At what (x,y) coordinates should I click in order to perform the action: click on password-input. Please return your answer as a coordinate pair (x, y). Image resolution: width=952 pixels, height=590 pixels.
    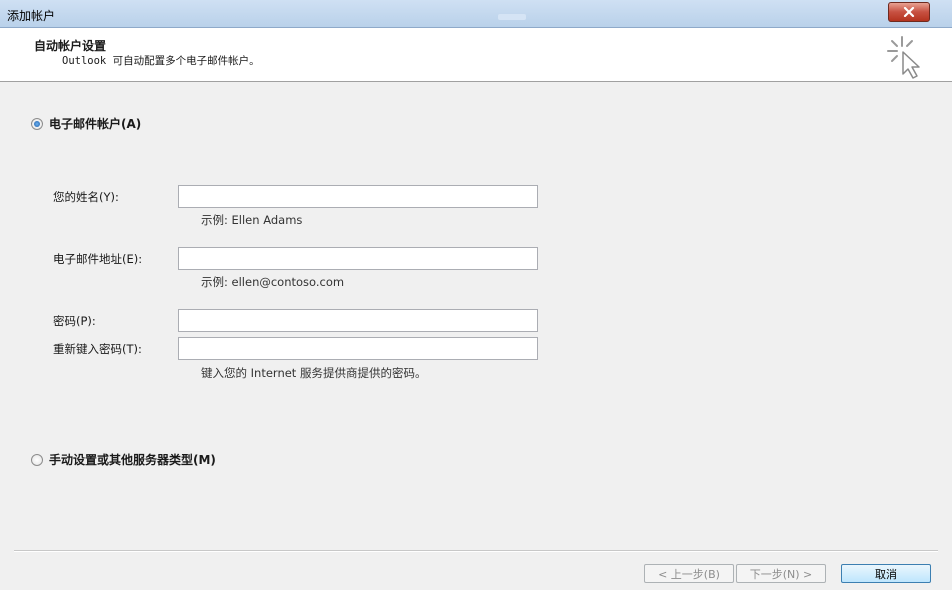
    Looking at the image, I should click on (358, 320).